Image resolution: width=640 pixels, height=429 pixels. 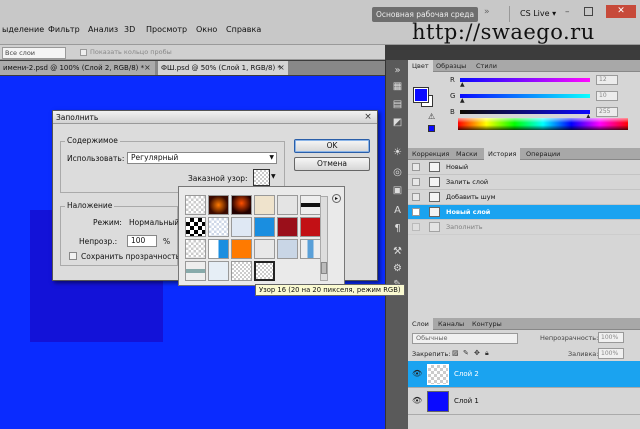 I want to click on tab-document-2: ФШ.psd @ 50% (Слой 1, RGB/8) * ×, so click(x=223, y=68).